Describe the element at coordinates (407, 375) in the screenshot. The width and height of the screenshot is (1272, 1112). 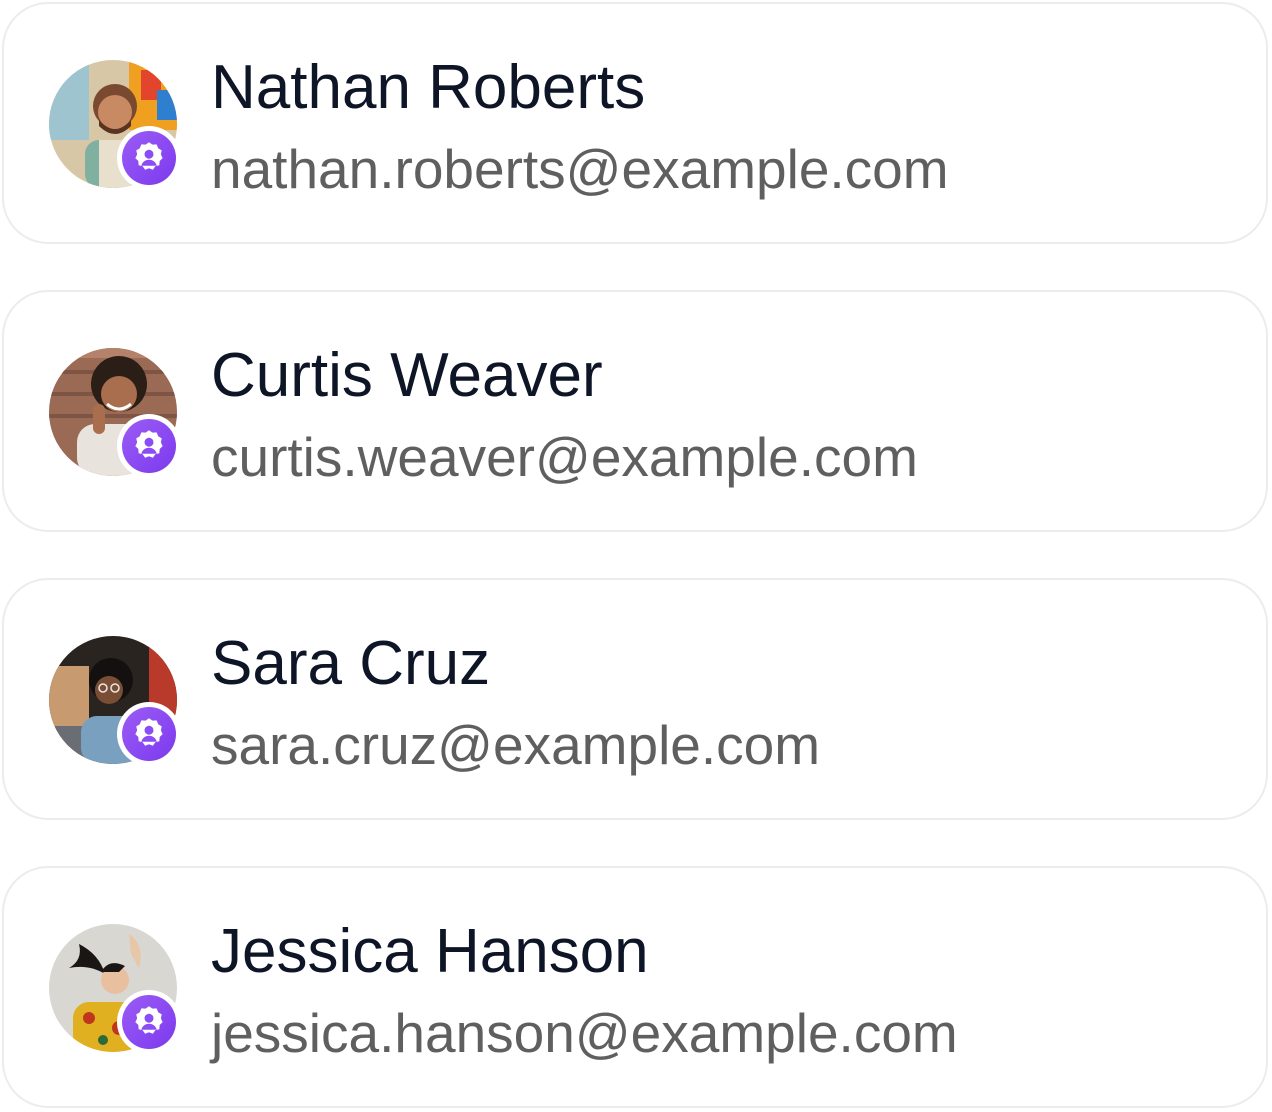
I see `user-name: Curtis Weaver` at that location.